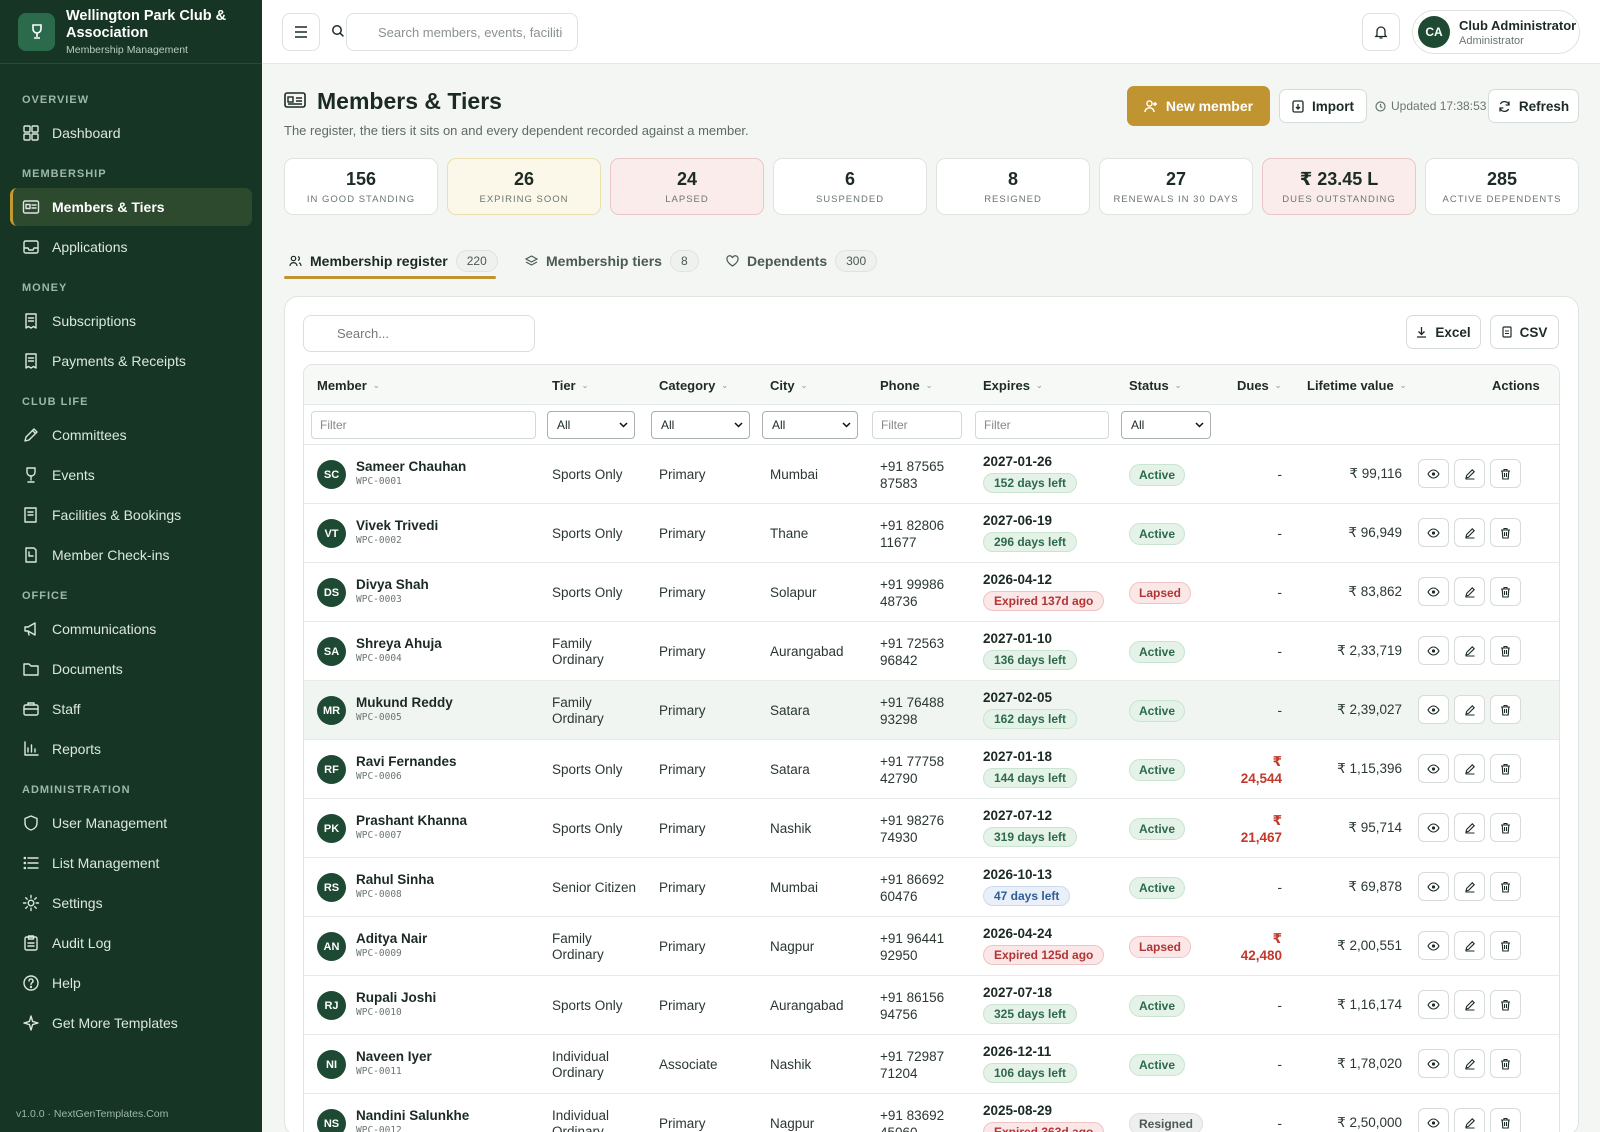  I want to click on column-category: Category ⌄, so click(693, 385).